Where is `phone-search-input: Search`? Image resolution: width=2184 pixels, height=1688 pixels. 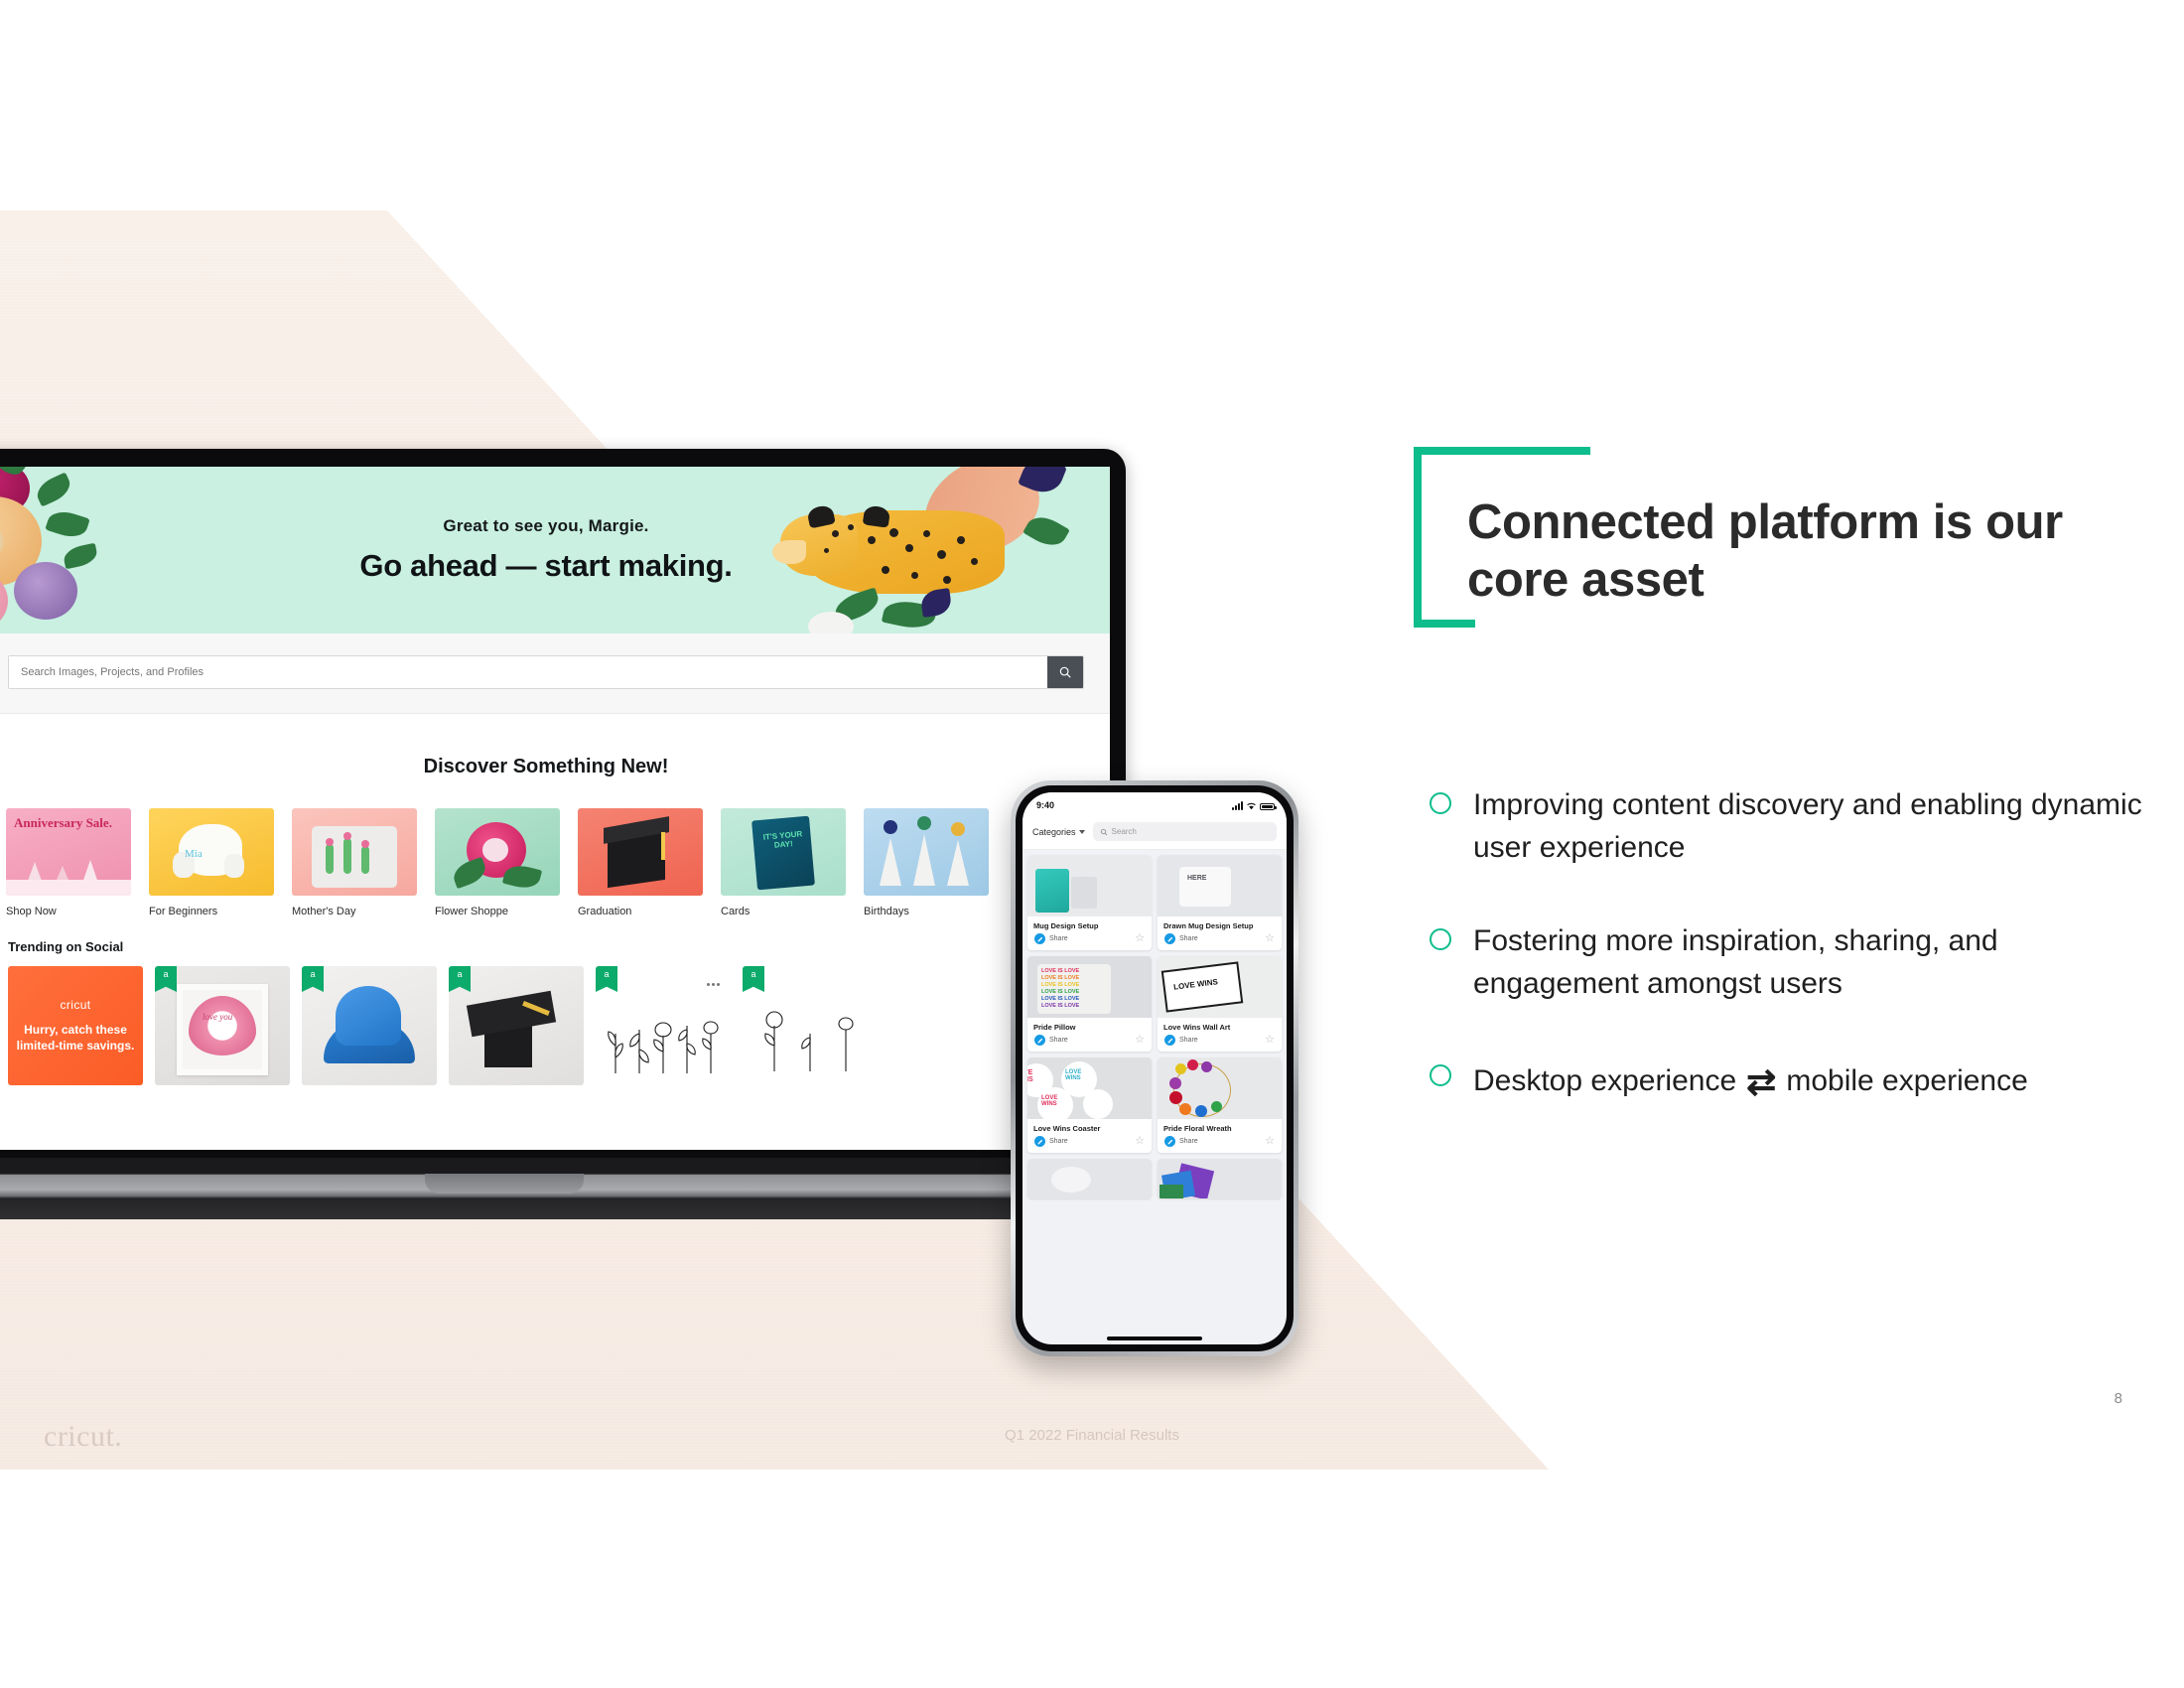 phone-search-input: Search is located at coordinates (1184, 831).